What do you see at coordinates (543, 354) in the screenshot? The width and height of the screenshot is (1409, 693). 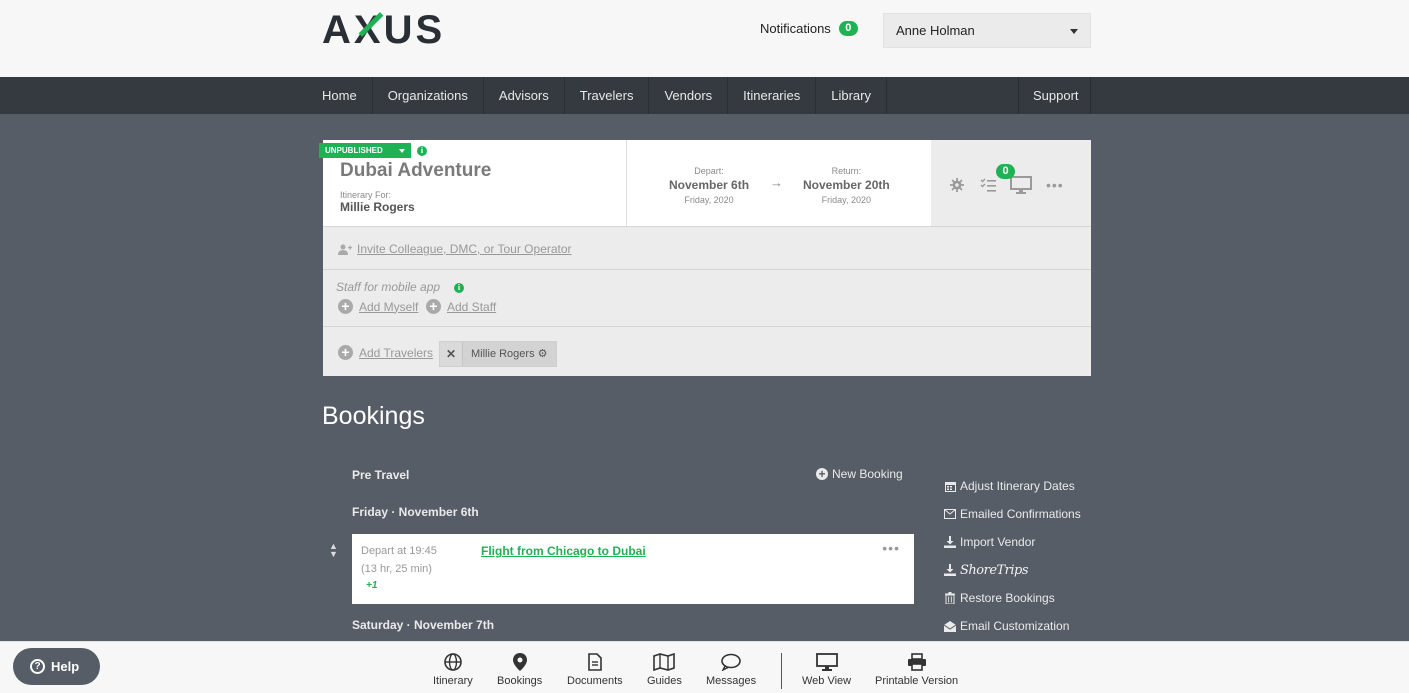 I see `gear-icon: ⚙` at bounding box center [543, 354].